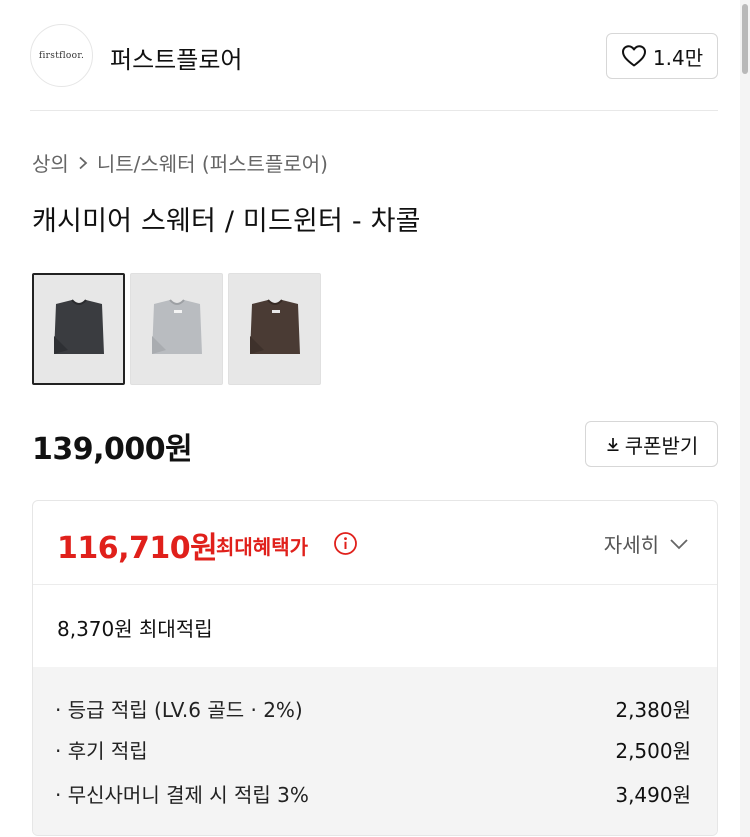 The height and width of the screenshot is (837, 750). I want to click on page-scrollbar, so click(745, 418).